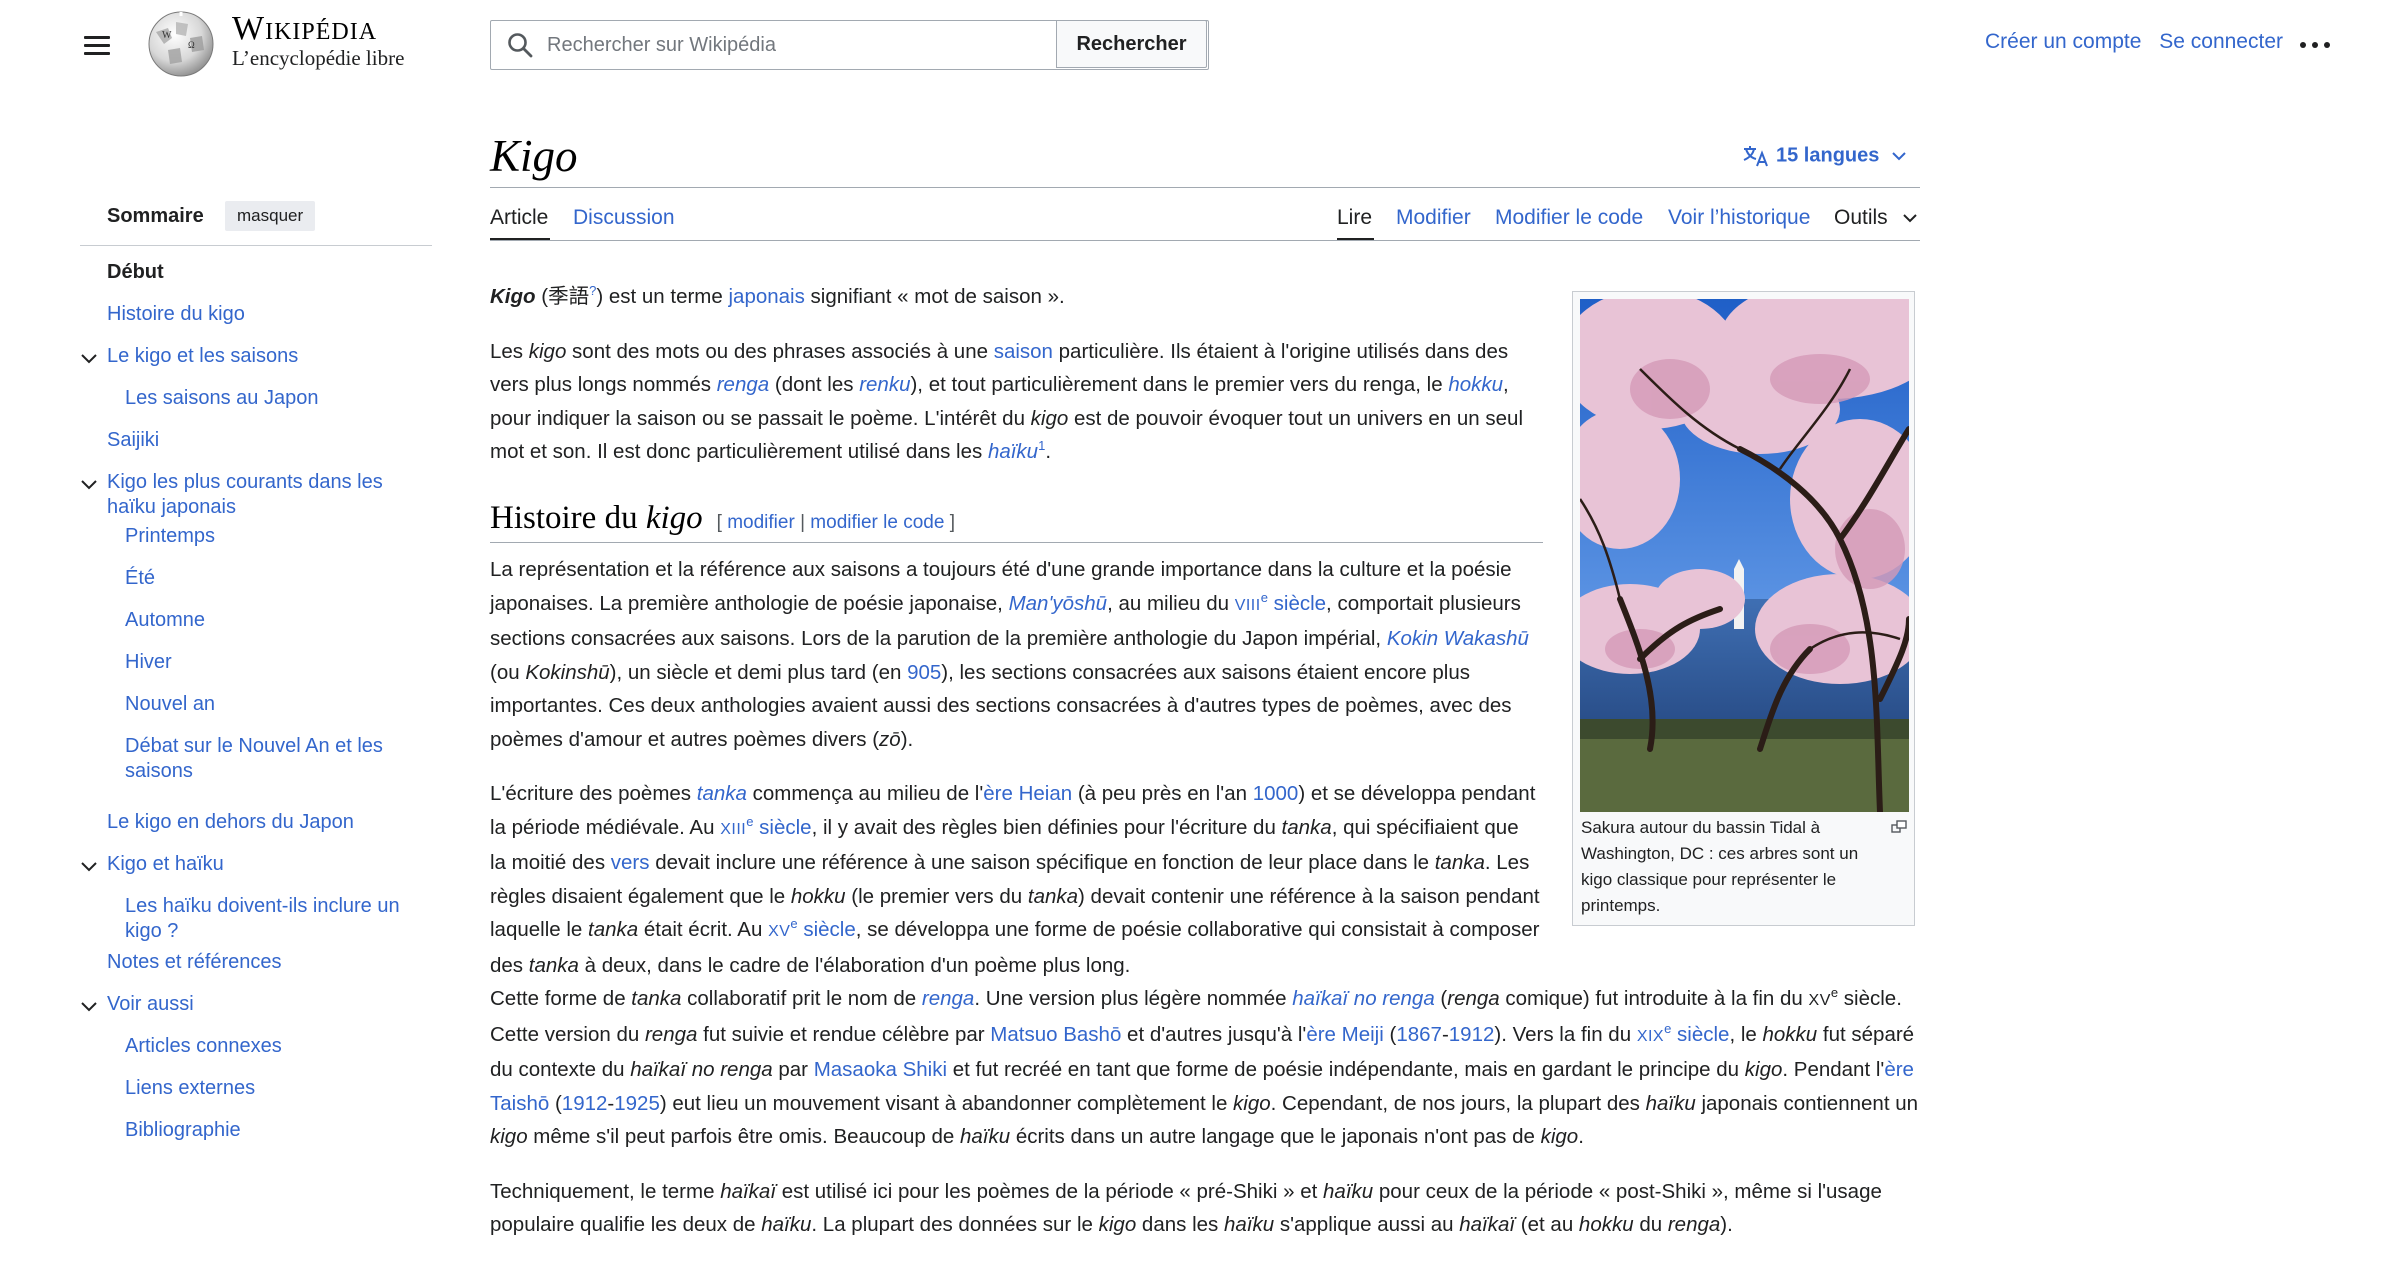 The height and width of the screenshot is (1263, 2393). I want to click on link-hokku: hokku, so click(1475, 384).